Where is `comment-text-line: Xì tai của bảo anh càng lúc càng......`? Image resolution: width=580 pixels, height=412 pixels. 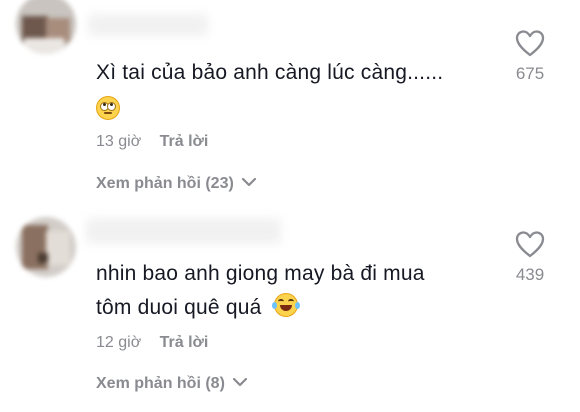 comment-text-line: Xì tai của bảo anh càng lúc càng...... is located at coordinates (270, 72).